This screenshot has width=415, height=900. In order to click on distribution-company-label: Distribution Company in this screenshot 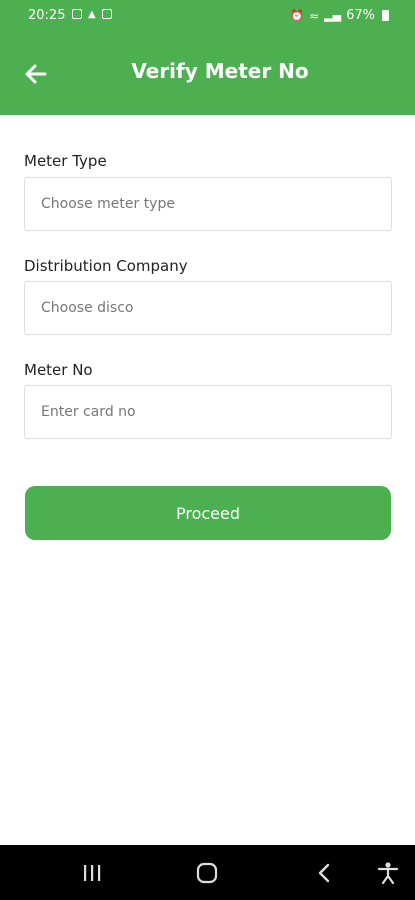, I will do `click(106, 266)`.